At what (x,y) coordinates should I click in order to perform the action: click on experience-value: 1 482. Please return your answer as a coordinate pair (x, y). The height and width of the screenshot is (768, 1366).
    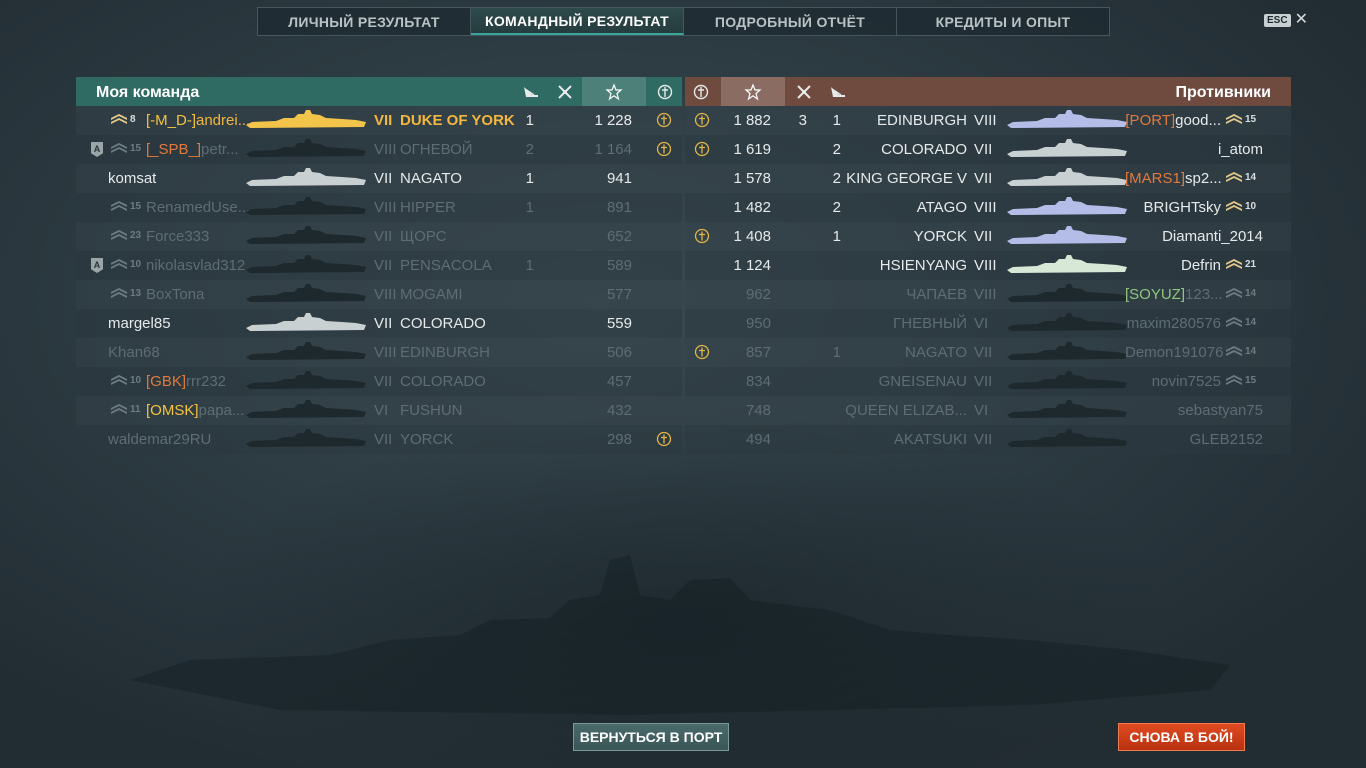
    Looking at the image, I should click on (752, 207).